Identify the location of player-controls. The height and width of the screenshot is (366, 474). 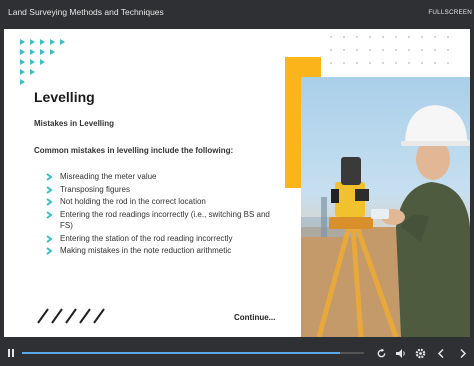
(237, 353).